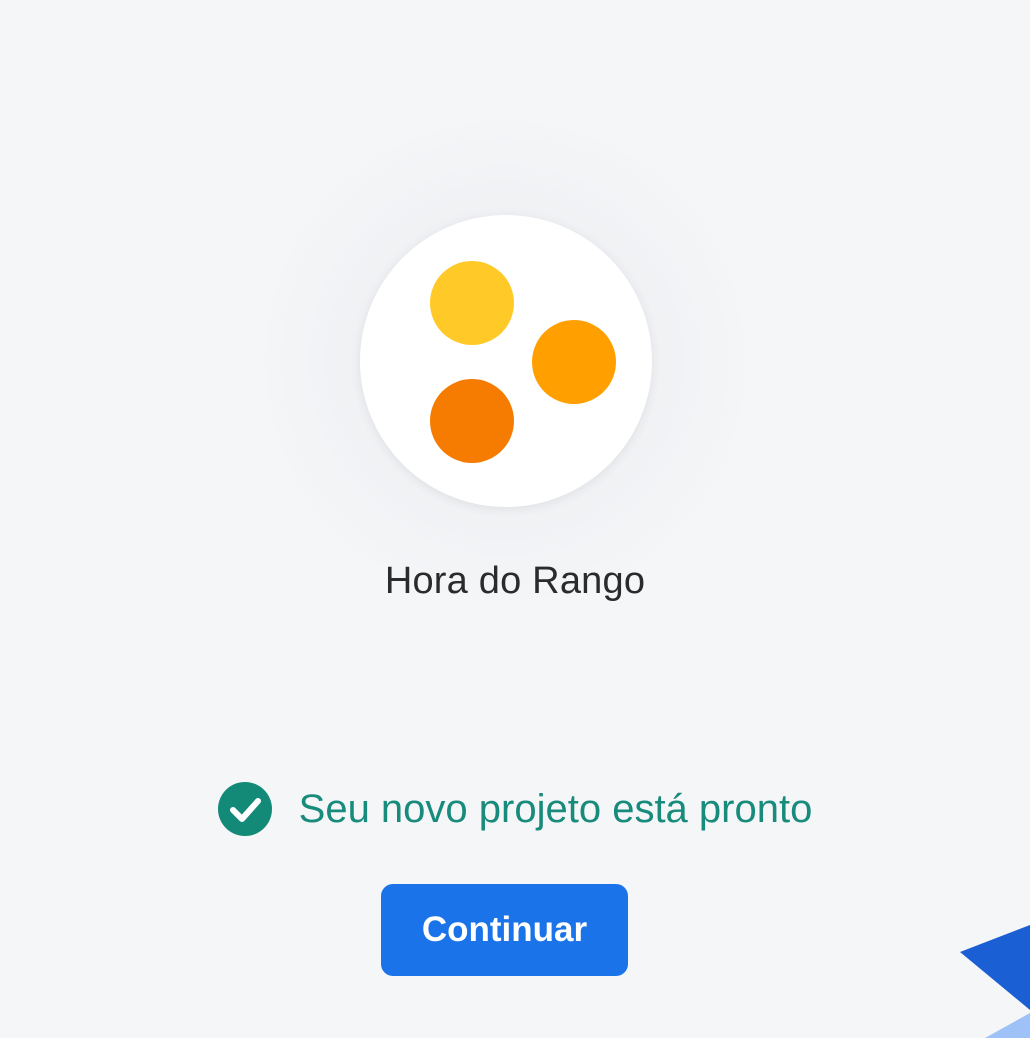 This screenshot has height=1038, width=1030. Describe the element at coordinates (995, 981) in the screenshot. I see `blue-corner-shape` at that location.